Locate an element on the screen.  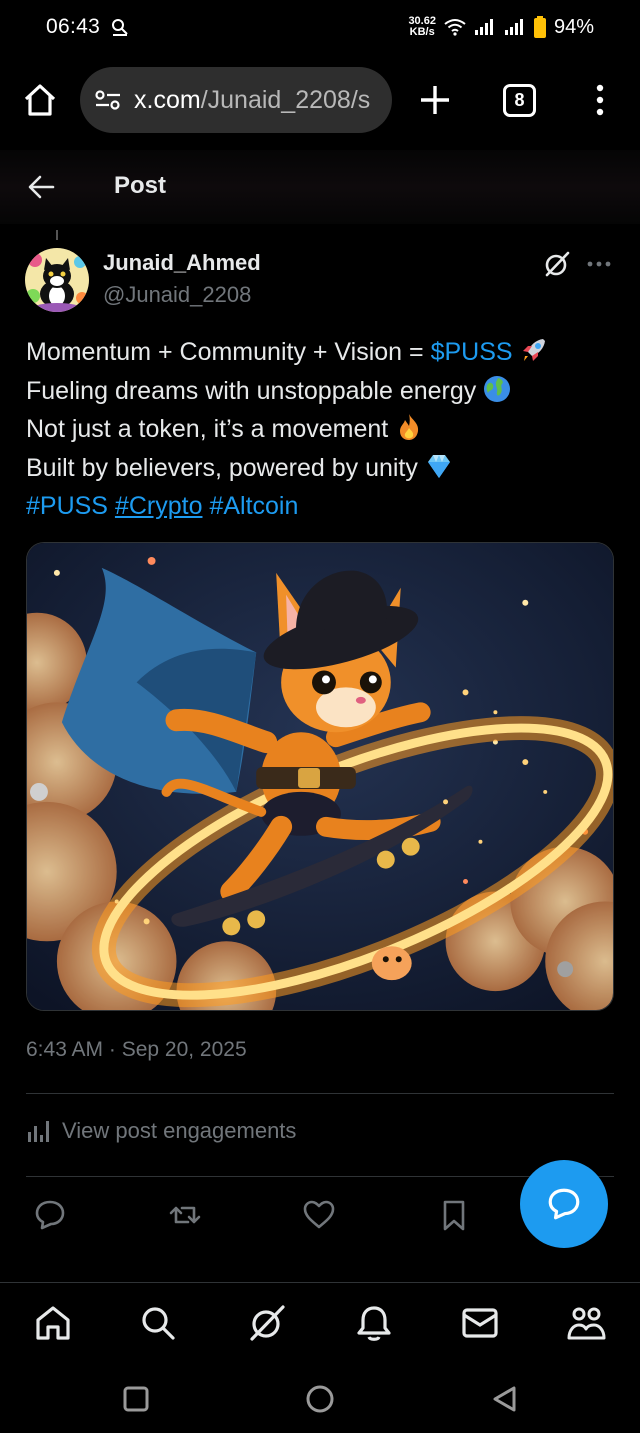
repost-icon is located at coordinates (185, 1215).